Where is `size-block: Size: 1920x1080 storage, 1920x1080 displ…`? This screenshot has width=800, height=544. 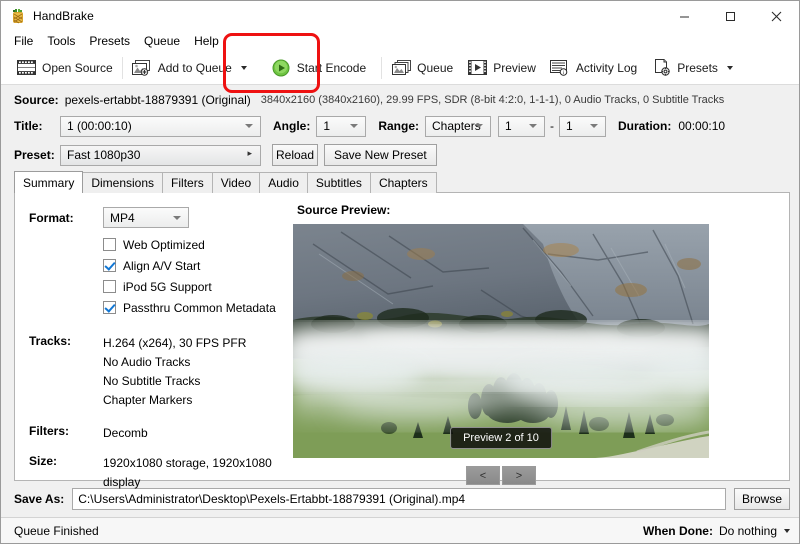 size-block: Size: 1920x1080 storage, 1920x1080 displ… is located at coordinates (154, 473).